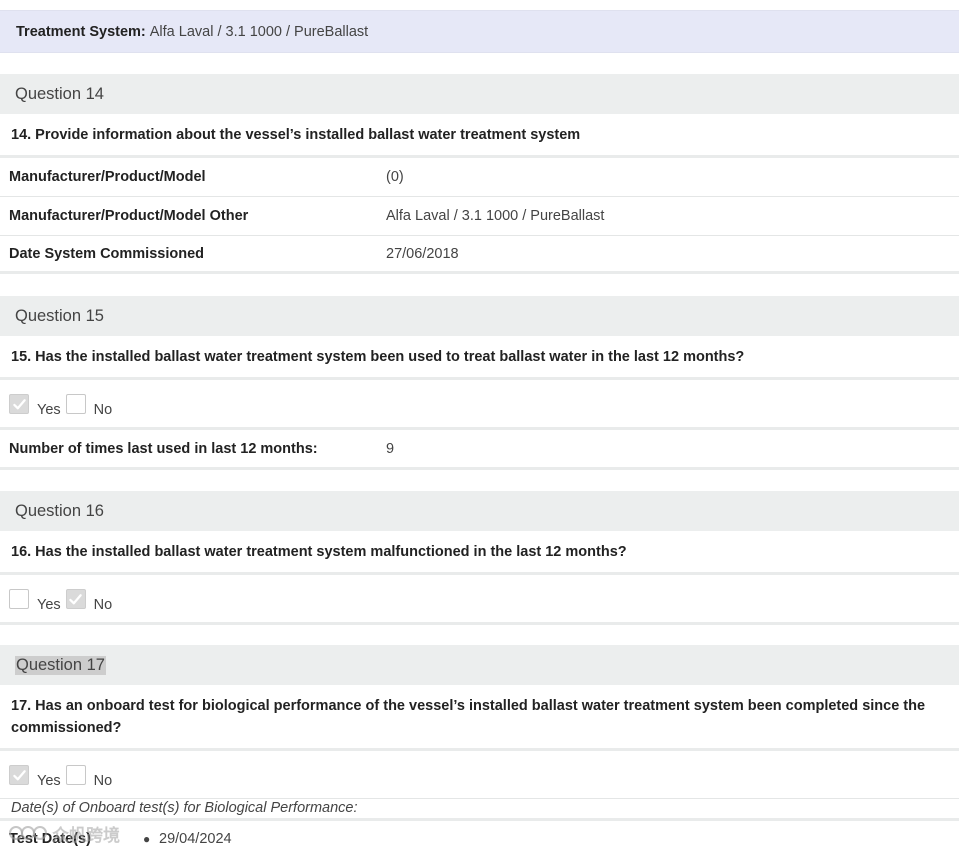 Image resolution: width=959 pixels, height=852 pixels. Describe the element at coordinates (107, 177) in the screenshot. I see `q14-row-label: Manufacturer/Product/Model` at that location.